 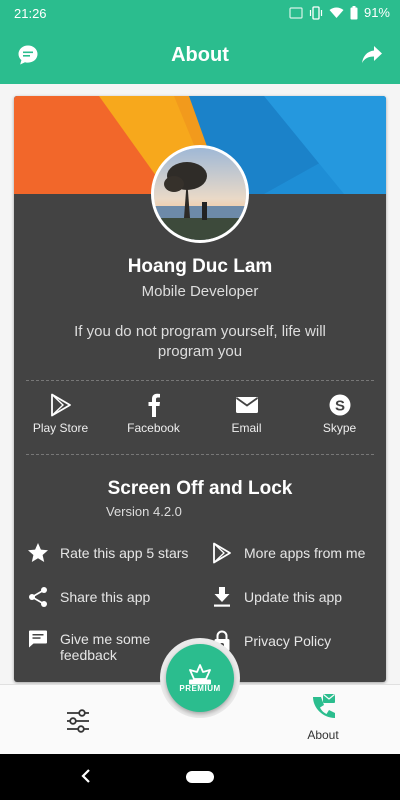 What do you see at coordinates (200, 266) in the screenshot?
I see `profile-name: Hoang Duc Lam` at bounding box center [200, 266].